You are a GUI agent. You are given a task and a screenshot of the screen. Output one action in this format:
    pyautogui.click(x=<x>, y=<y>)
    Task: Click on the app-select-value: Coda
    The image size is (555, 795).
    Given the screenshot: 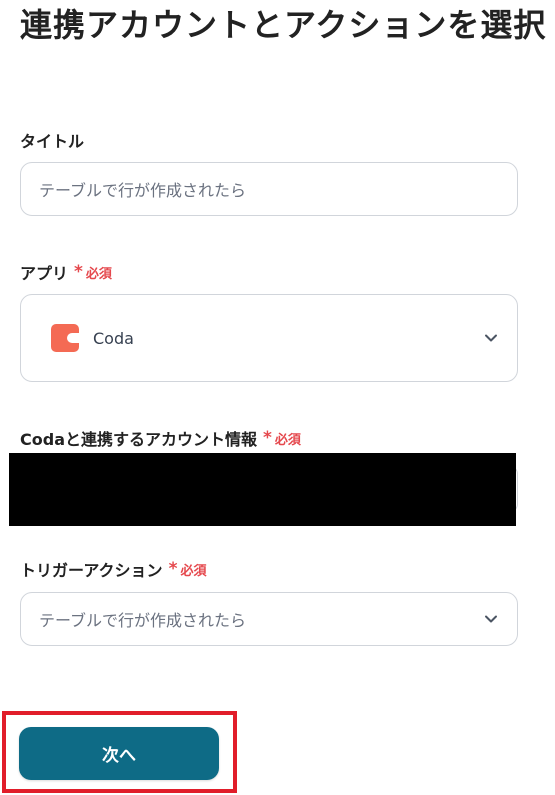 What is the action you would take?
    pyautogui.click(x=113, y=338)
    